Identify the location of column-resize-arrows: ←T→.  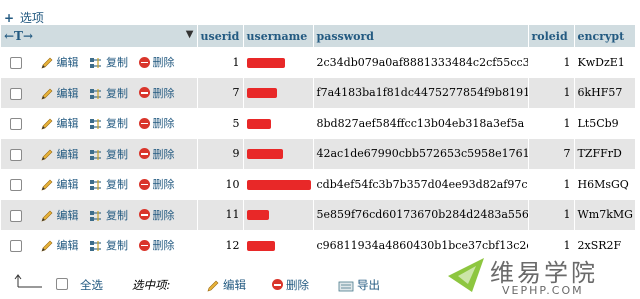
(18, 36).